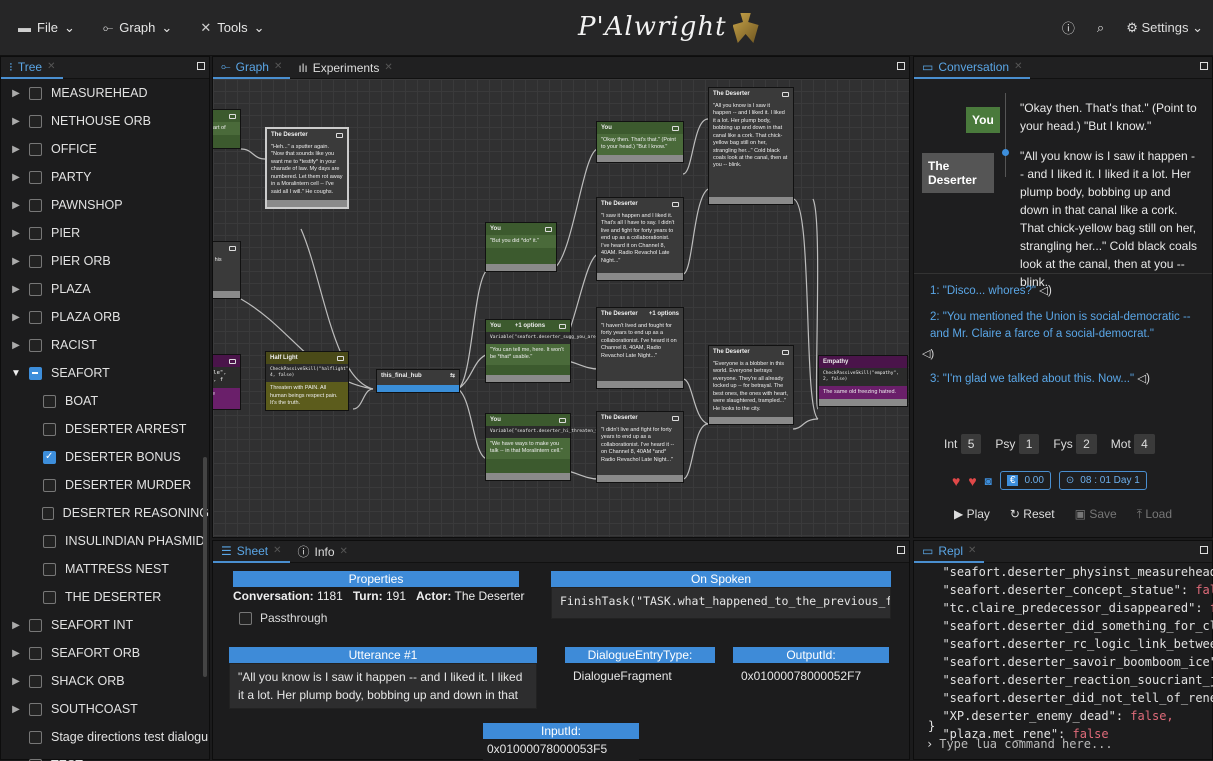 The width and height of the screenshot is (1213, 761). What do you see at coordinates (109, 597) in the screenshot?
I see `tree-item: THE DESERTER` at bounding box center [109, 597].